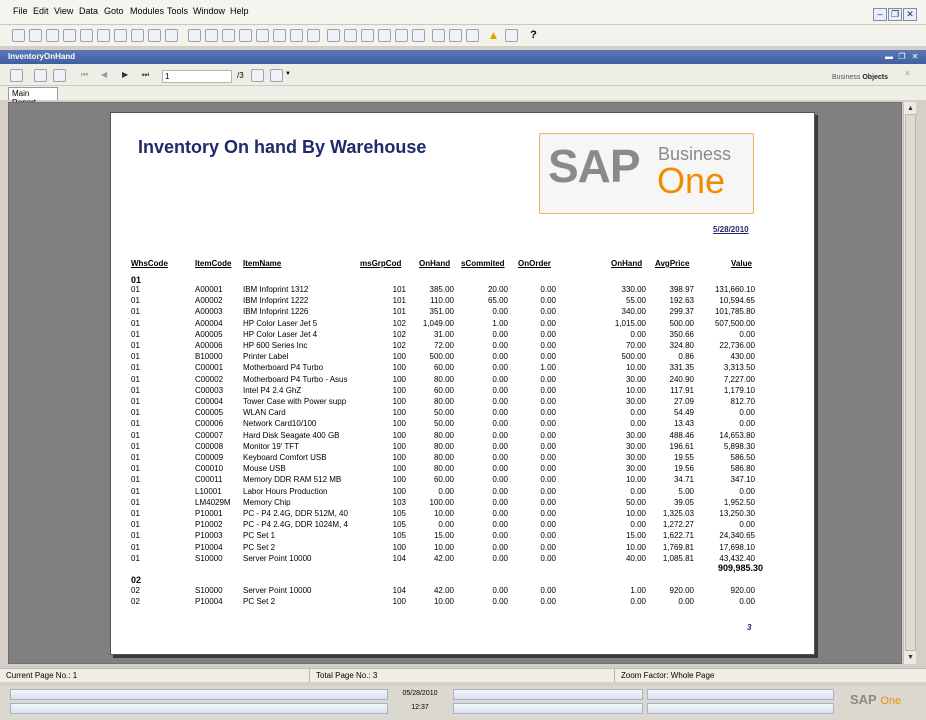  I want to click on base-document-icon, so click(333, 35).